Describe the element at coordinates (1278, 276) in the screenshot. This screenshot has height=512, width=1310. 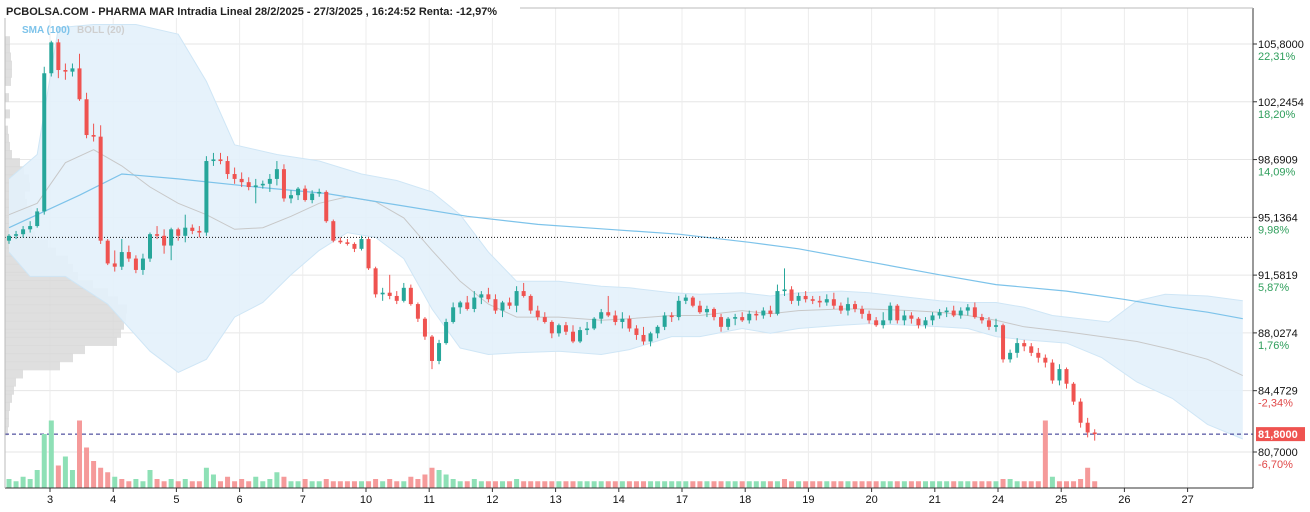
I see `y-tick-label: 91,5819` at that location.